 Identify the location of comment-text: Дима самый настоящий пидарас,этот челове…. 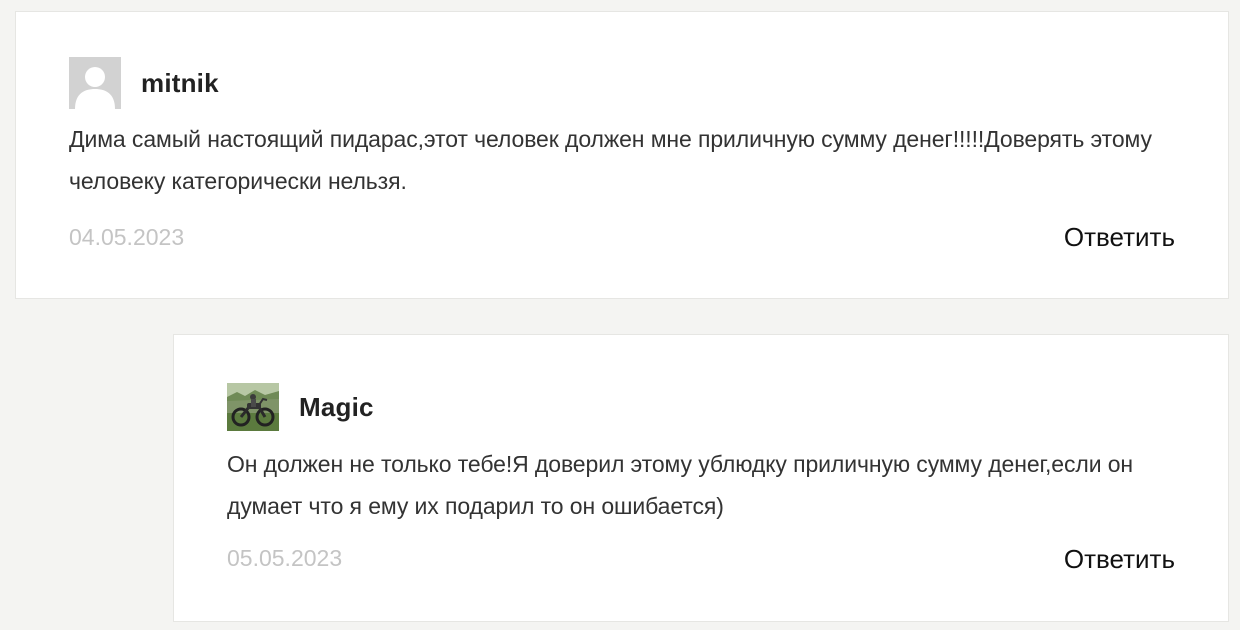
(610, 160).